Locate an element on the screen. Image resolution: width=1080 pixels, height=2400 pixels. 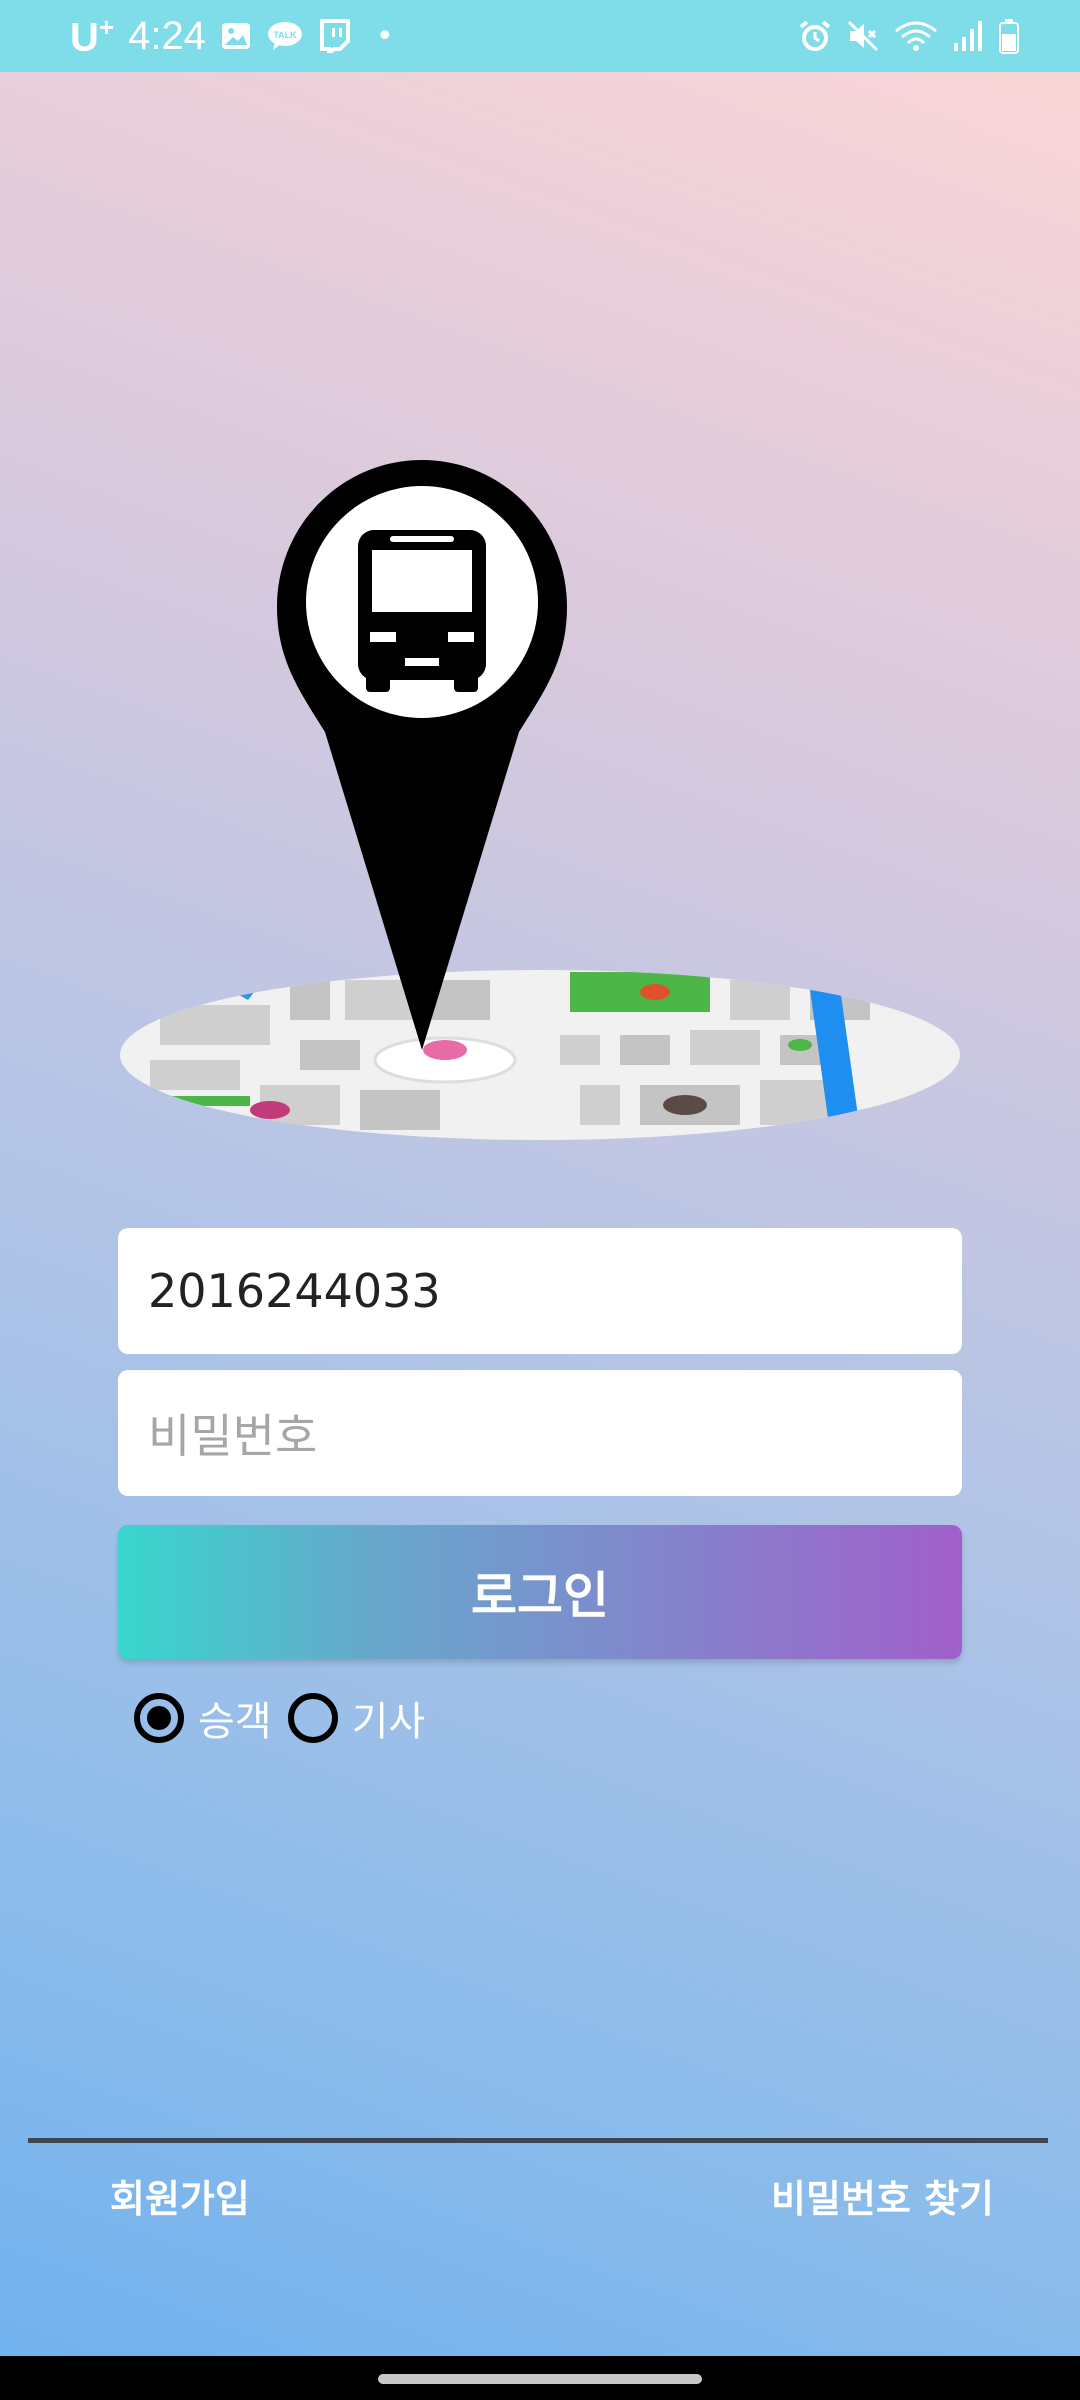
signal-icon is located at coordinates (968, 36).